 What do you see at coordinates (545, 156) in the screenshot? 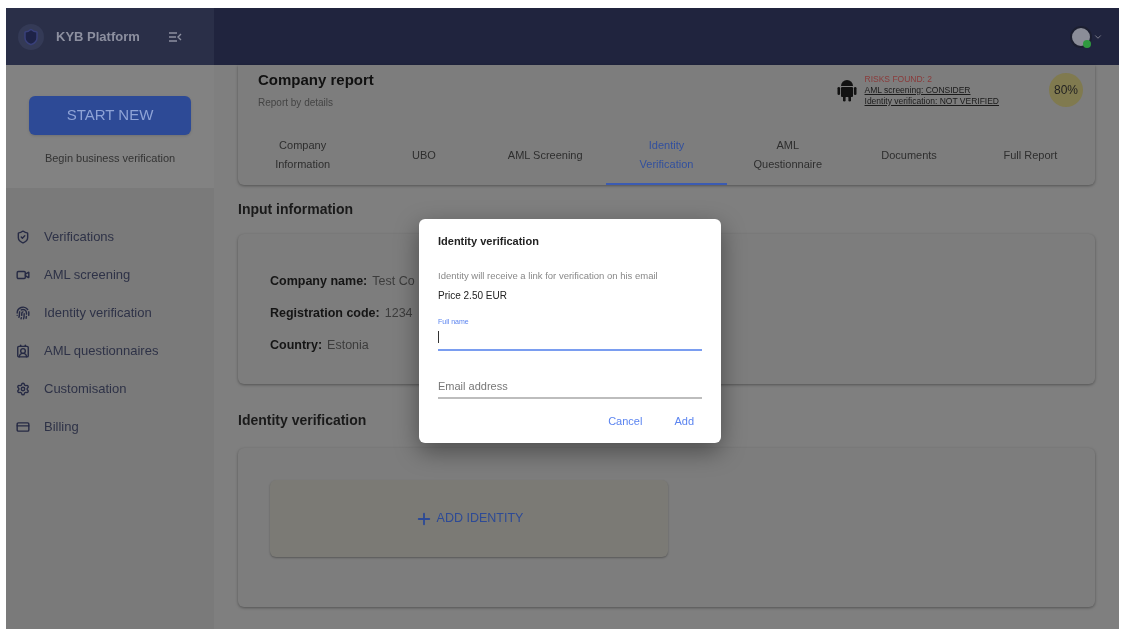
I see `report-tab: AML Screening` at bounding box center [545, 156].